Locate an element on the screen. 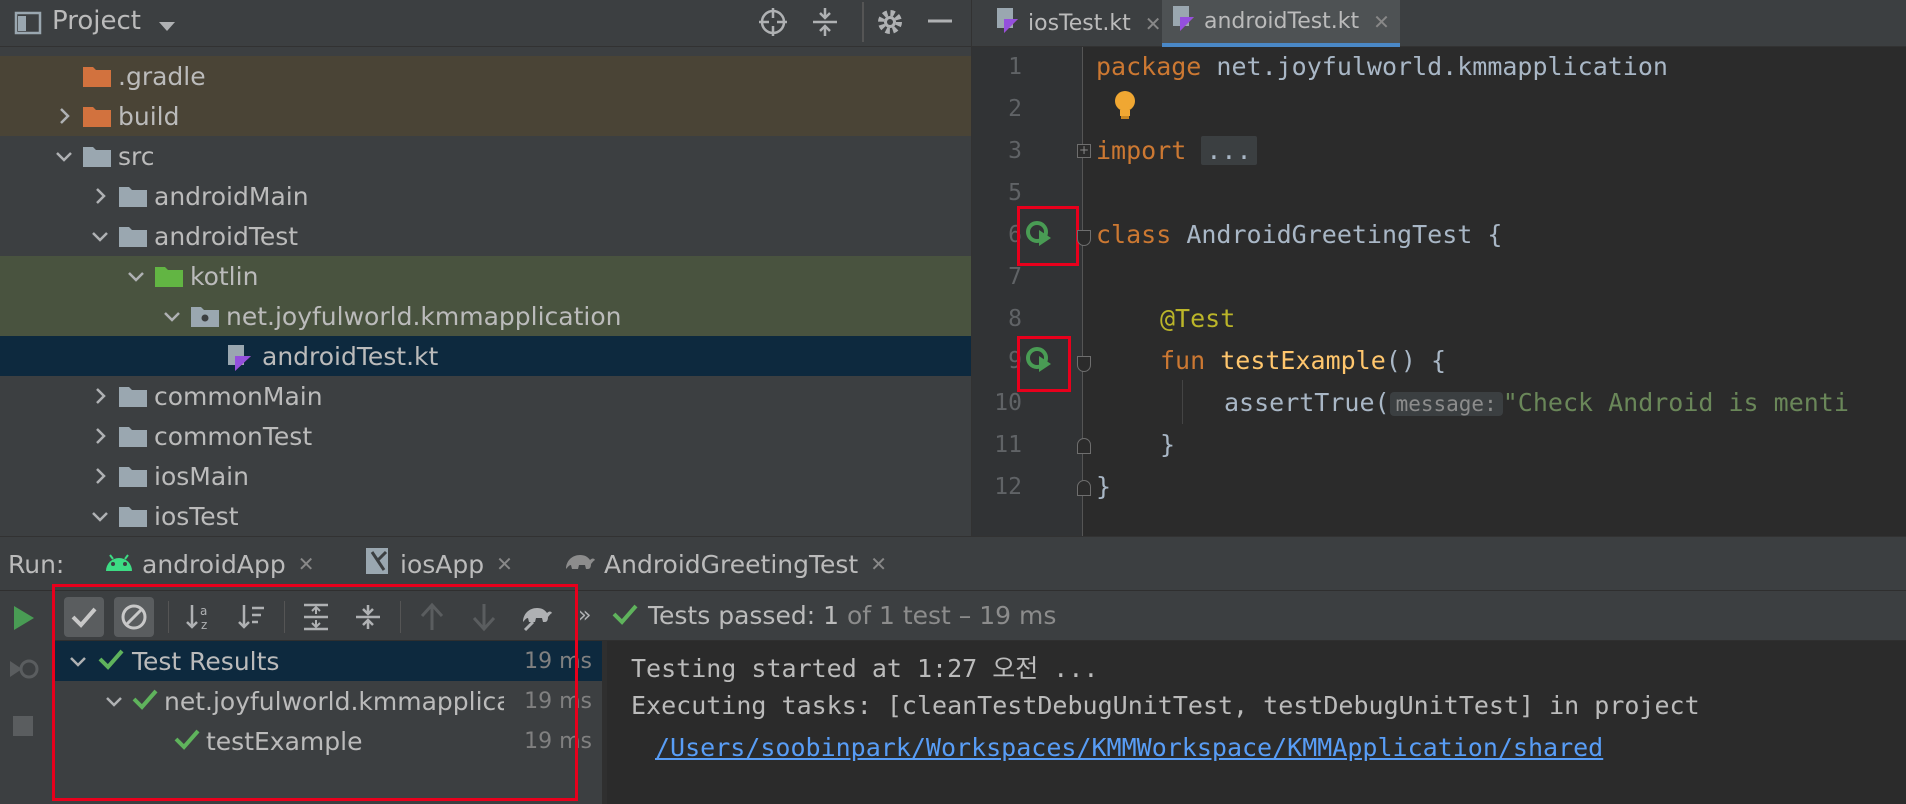 The image size is (1906, 804). tab-label: iosTest.kt is located at coordinates (1079, 23).